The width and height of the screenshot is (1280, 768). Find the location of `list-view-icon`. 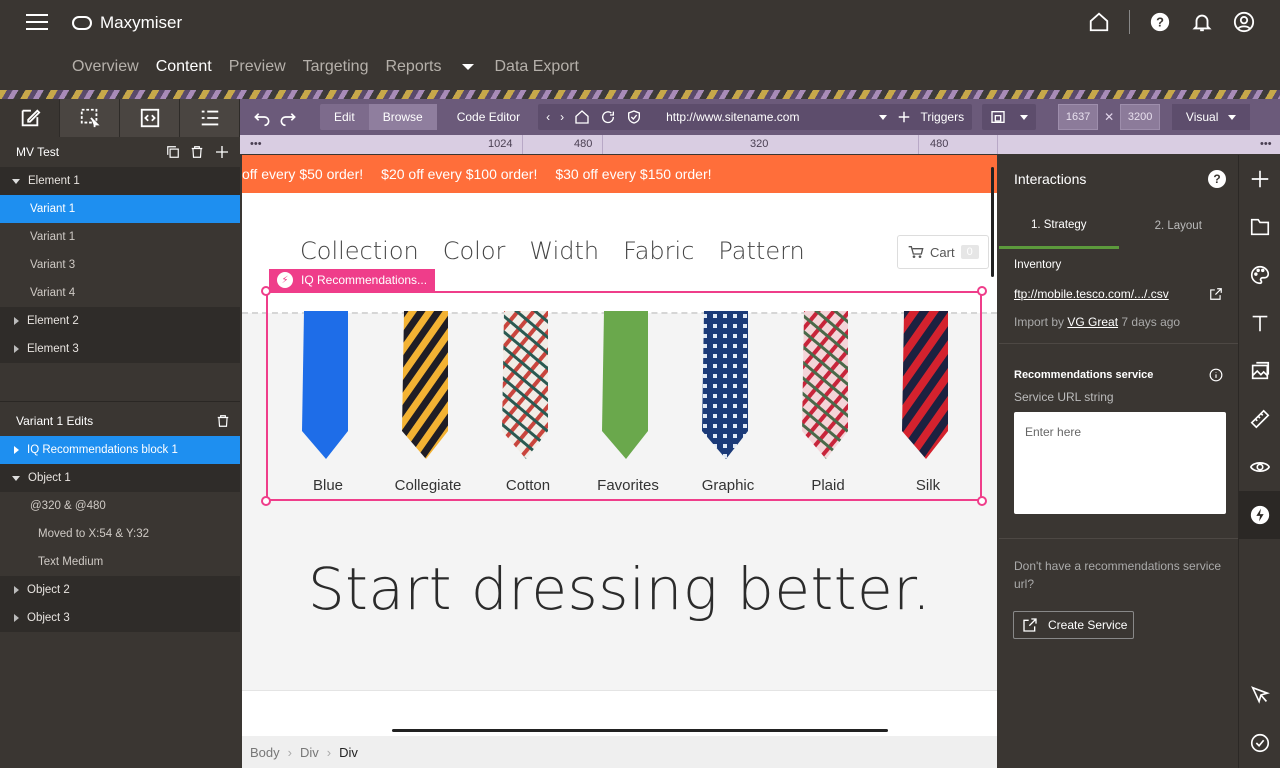

list-view-icon is located at coordinates (210, 118).